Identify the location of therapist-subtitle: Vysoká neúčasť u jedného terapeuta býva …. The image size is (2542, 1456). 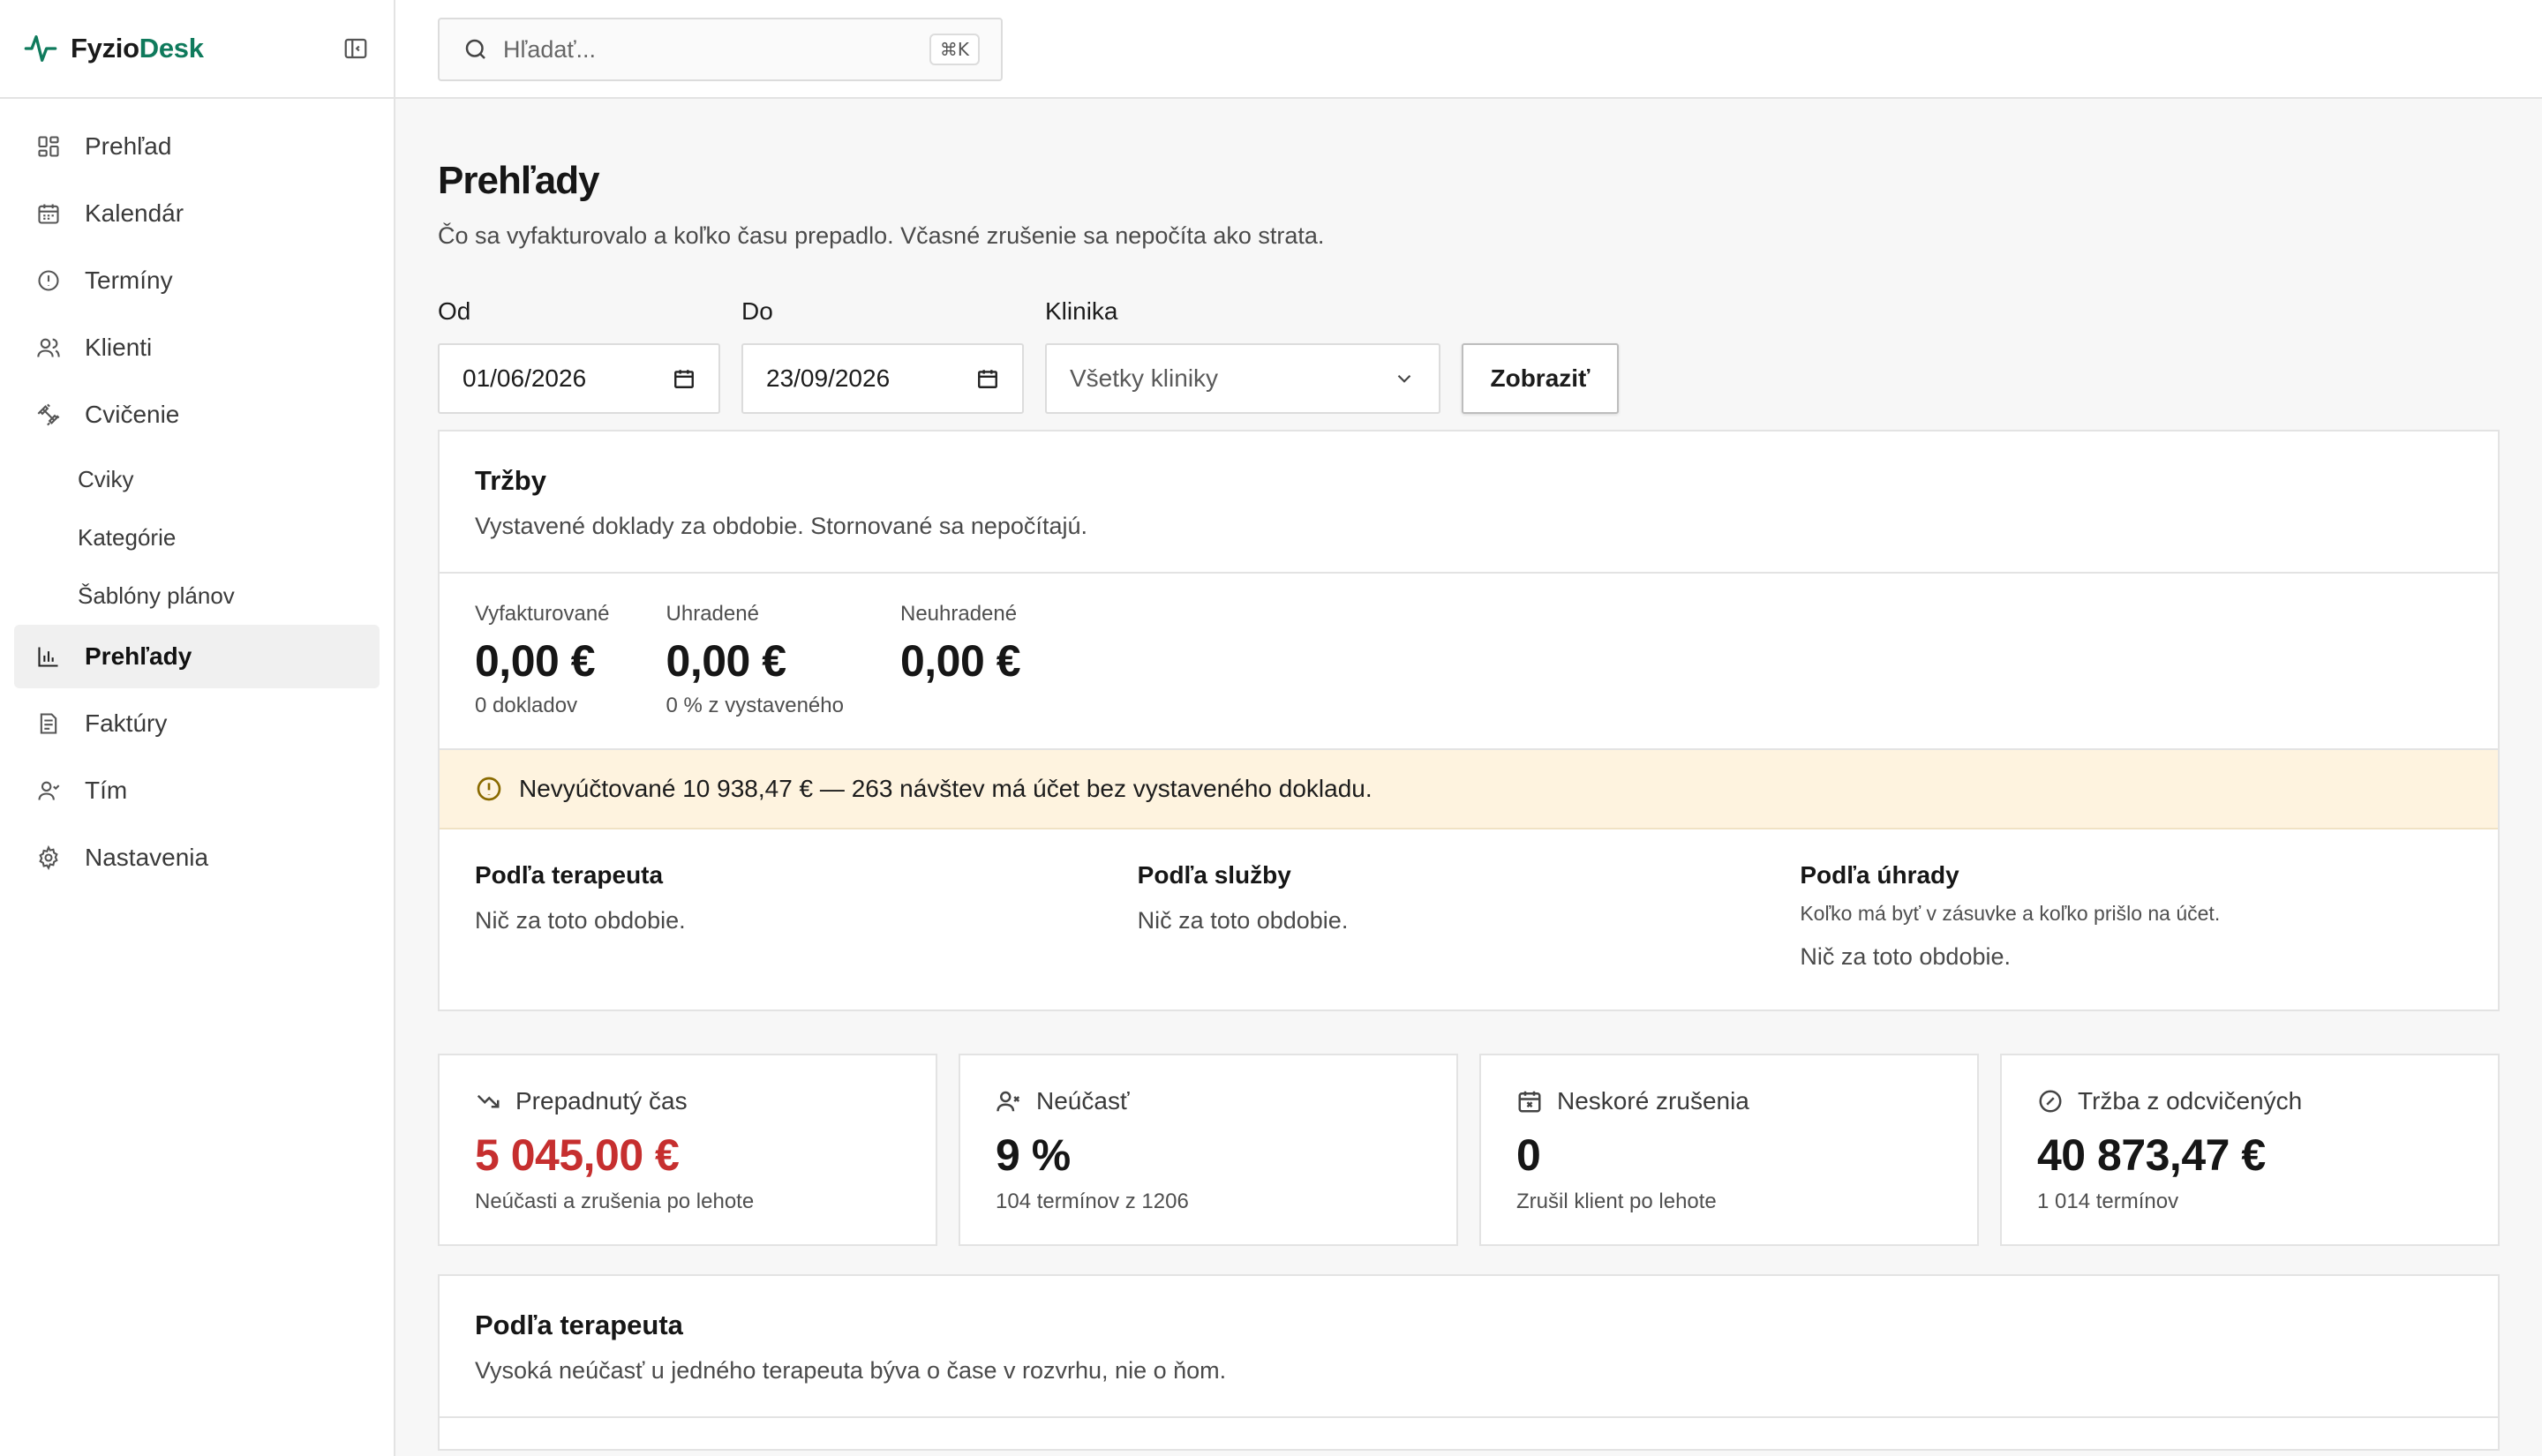
(851, 1370).